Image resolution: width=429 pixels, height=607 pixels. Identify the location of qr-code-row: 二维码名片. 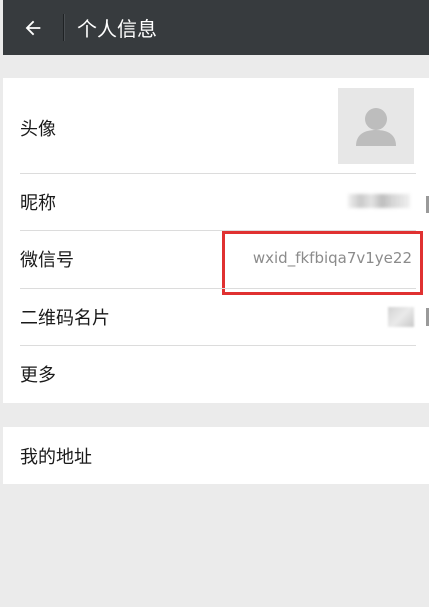
(216, 317).